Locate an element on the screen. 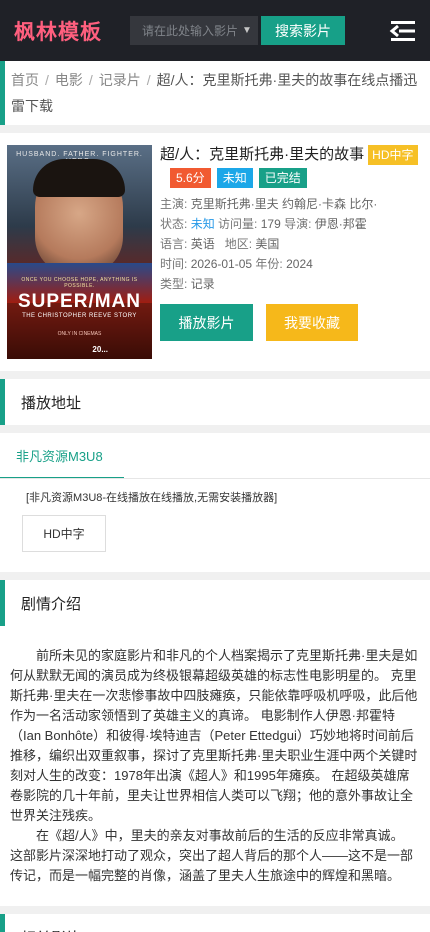 This screenshot has width=430, height=932. state-row: 状态: 未知 访问量: 179 导演: 伊恩·邦霍 is located at coordinates (263, 224).